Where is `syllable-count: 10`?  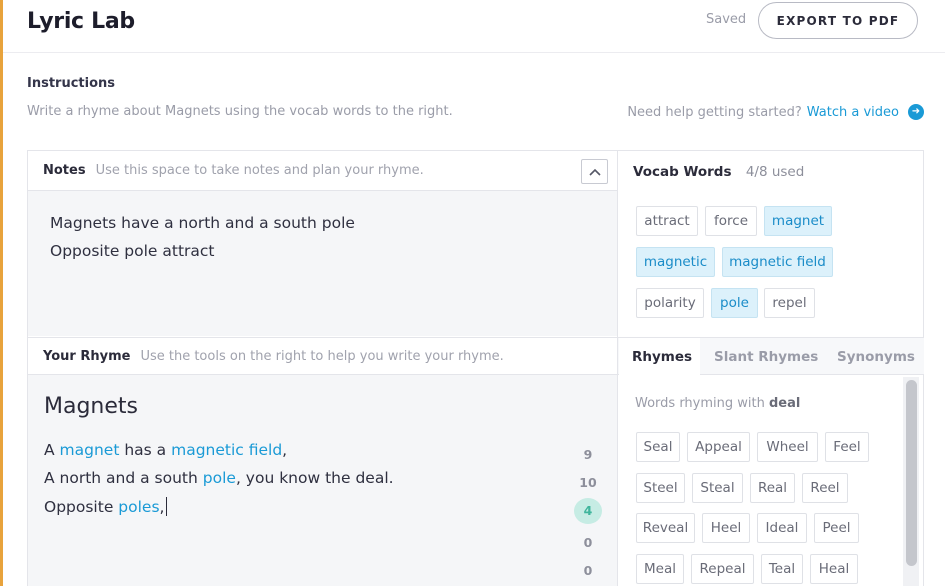 syllable-count: 10 is located at coordinates (588, 482).